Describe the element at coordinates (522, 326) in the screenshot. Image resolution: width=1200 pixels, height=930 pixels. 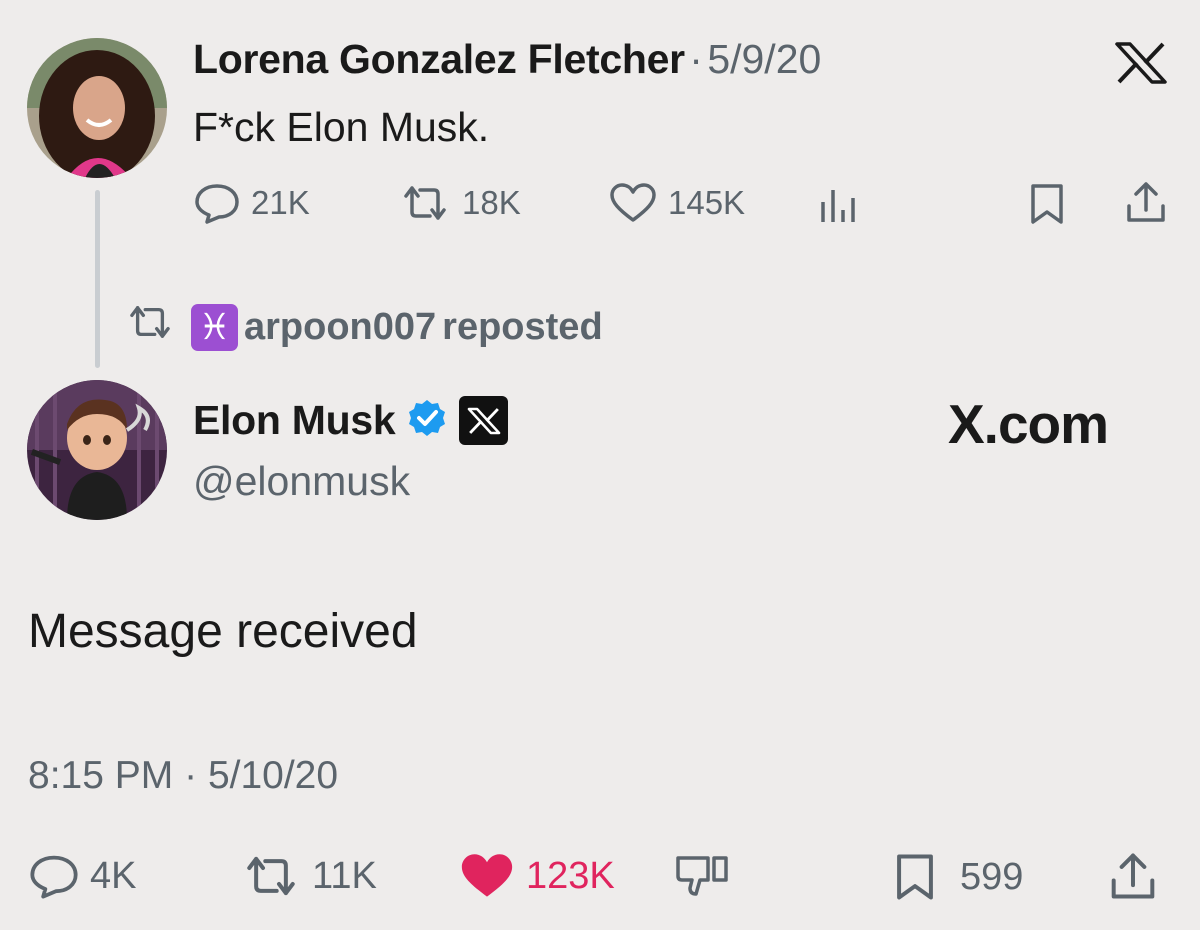
I see `repost-suffix: reposted` at that location.